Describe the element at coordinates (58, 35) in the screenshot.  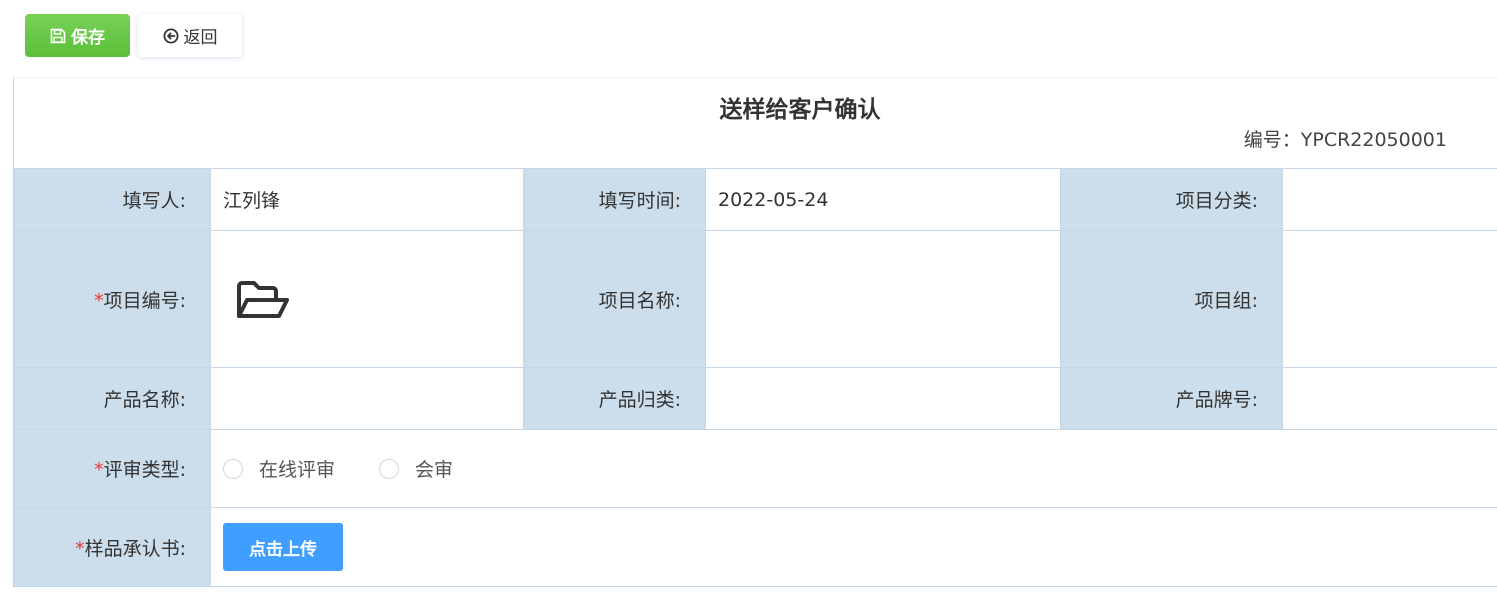
I see `floppy-disk-icon` at that location.